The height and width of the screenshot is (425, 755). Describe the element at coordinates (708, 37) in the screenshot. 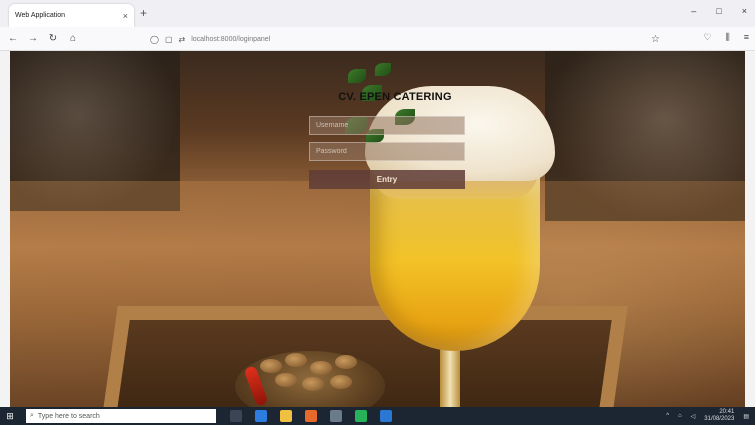

I see `pocket-icon: ♡` at that location.